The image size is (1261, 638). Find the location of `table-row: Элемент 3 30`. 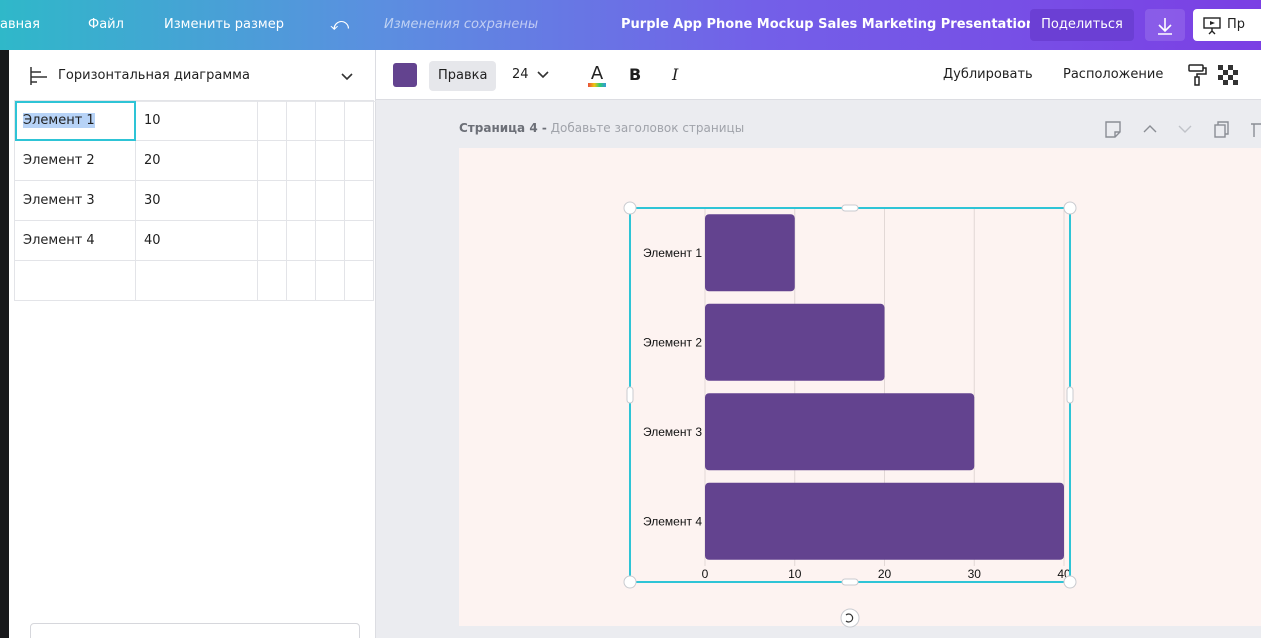

table-row: Элемент 3 30 is located at coordinates (194, 200).